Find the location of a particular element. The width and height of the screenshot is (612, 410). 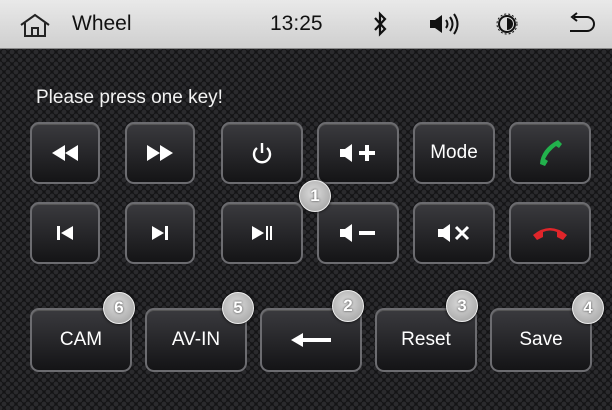

callout-badge-4: 4 is located at coordinates (588, 308).